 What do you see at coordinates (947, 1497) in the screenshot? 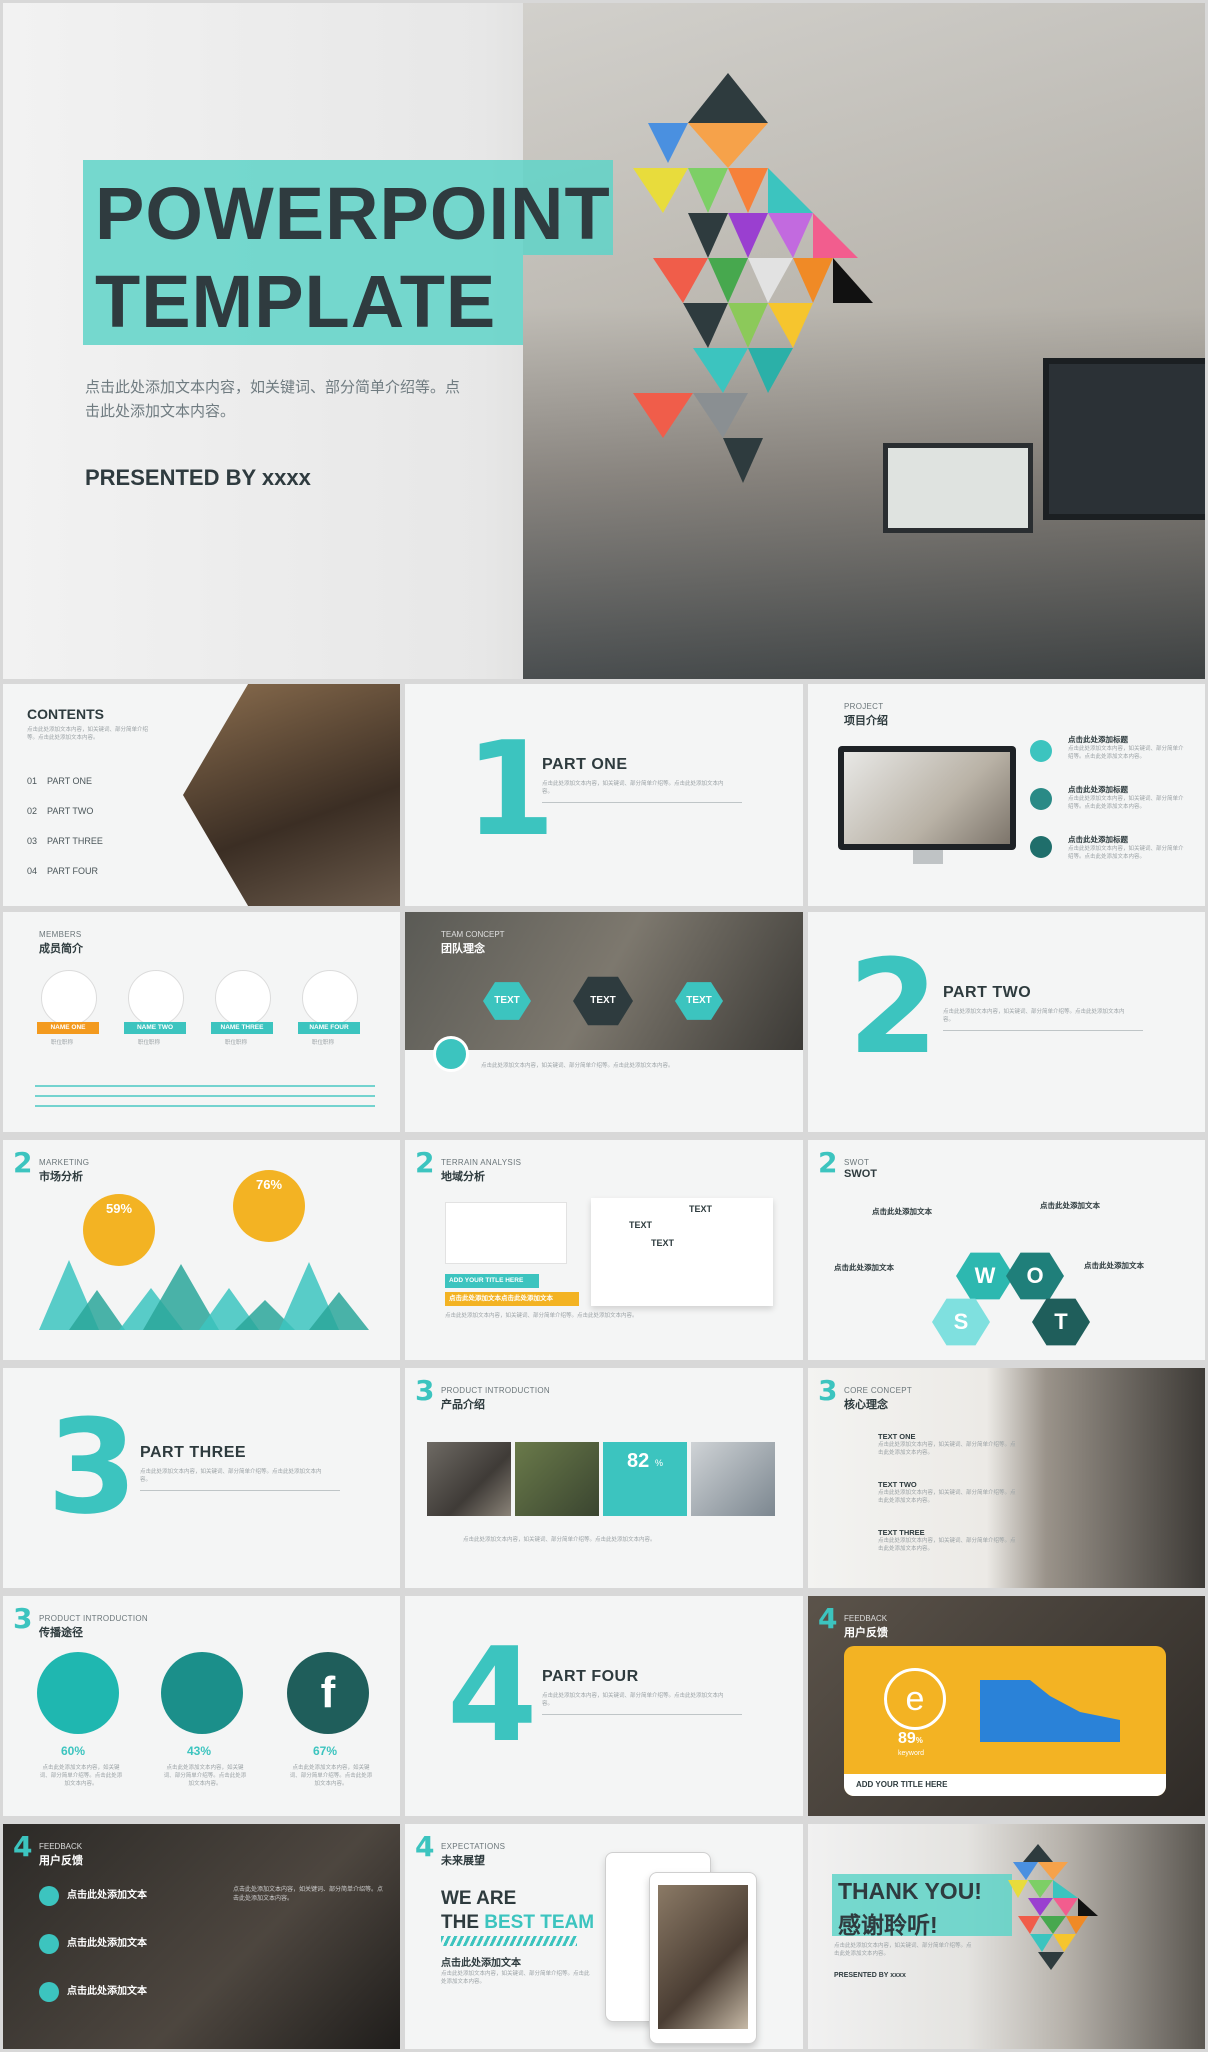
I see `core-item-desc: 点击此处添加文本内容，如关键词、部分简单介绍等。点击此处添加文本内容。` at bounding box center [947, 1497].